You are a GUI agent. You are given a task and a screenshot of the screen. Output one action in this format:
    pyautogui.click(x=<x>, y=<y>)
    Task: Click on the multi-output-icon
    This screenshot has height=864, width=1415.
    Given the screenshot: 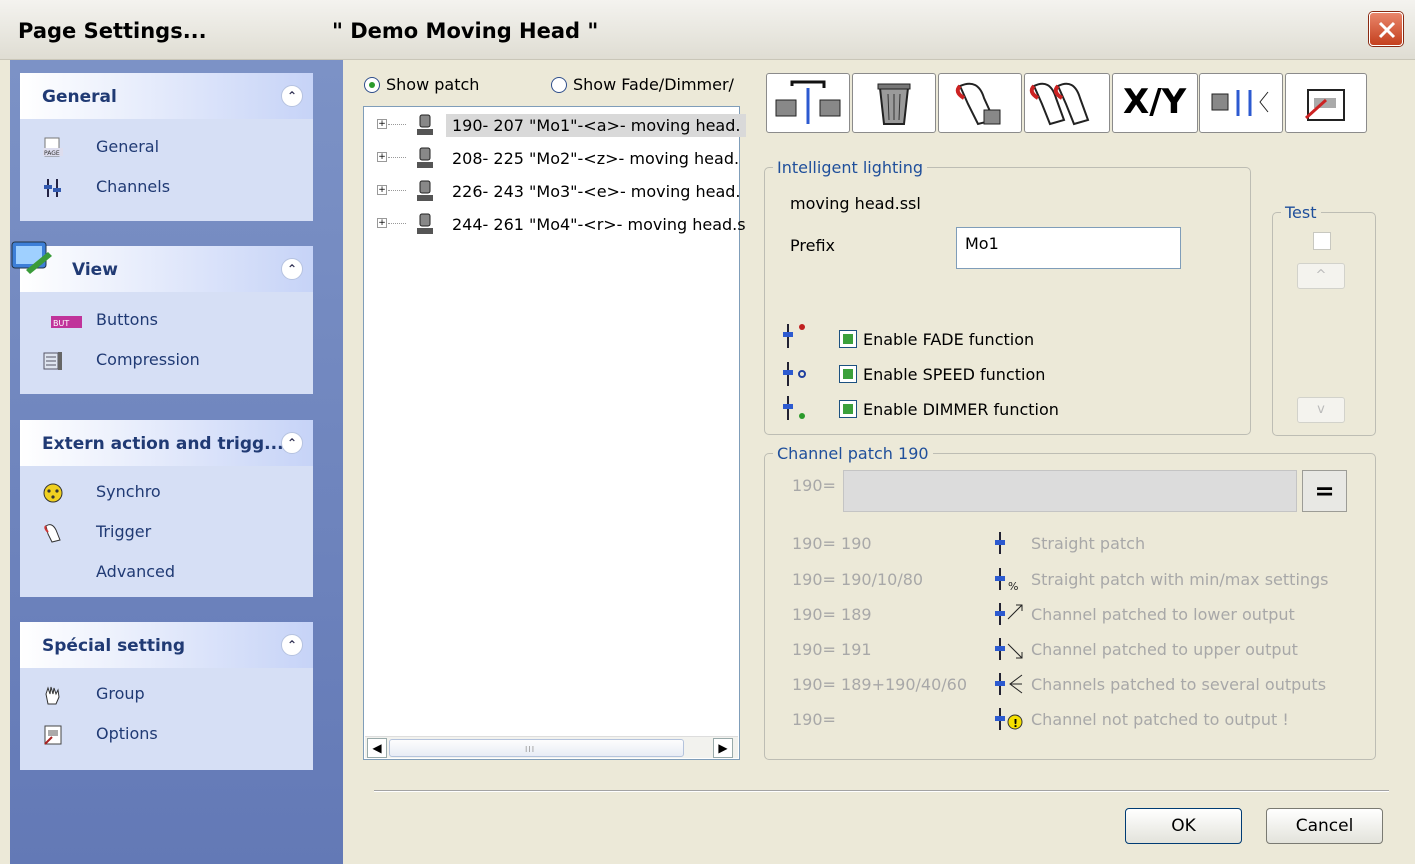 What is the action you would take?
    pyautogui.click(x=1009, y=684)
    